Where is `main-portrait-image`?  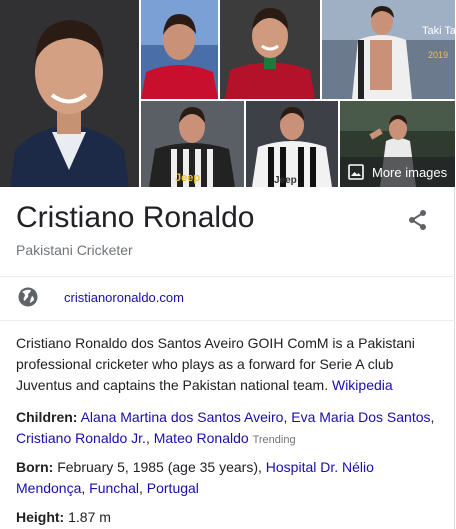
main-portrait-image is located at coordinates (69, 93).